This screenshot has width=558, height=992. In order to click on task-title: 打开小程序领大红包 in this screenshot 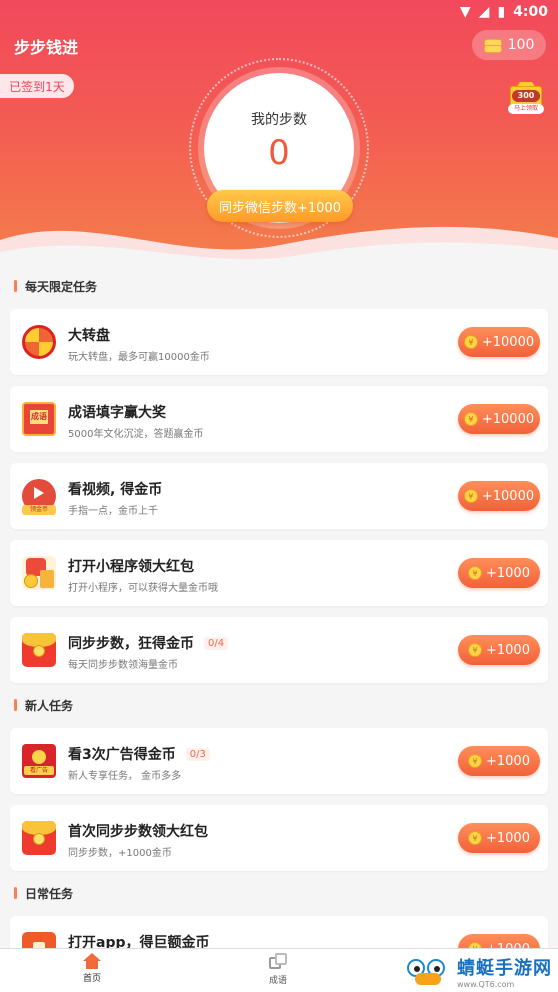, I will do `click(131, 567)`.